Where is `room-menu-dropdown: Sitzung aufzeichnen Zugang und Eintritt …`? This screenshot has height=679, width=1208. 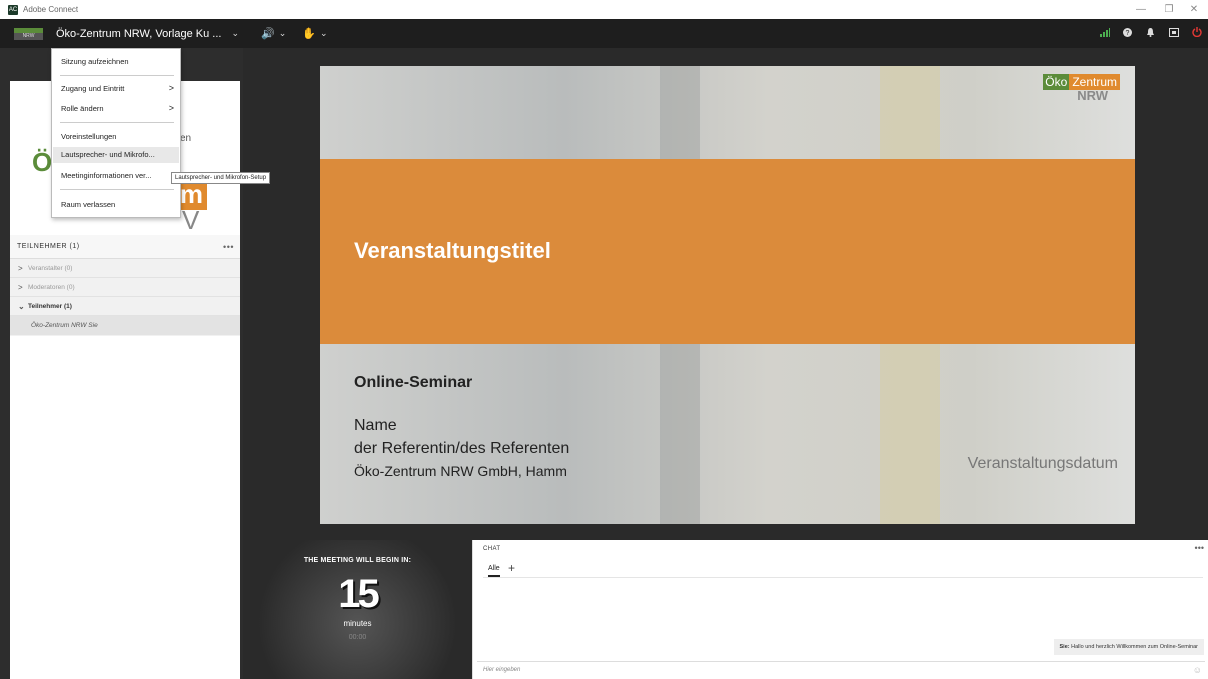 room-menu-dropdown: Sitzung aufzeichnen Zugang und Eintritt … is located at coordinates (116, 133).